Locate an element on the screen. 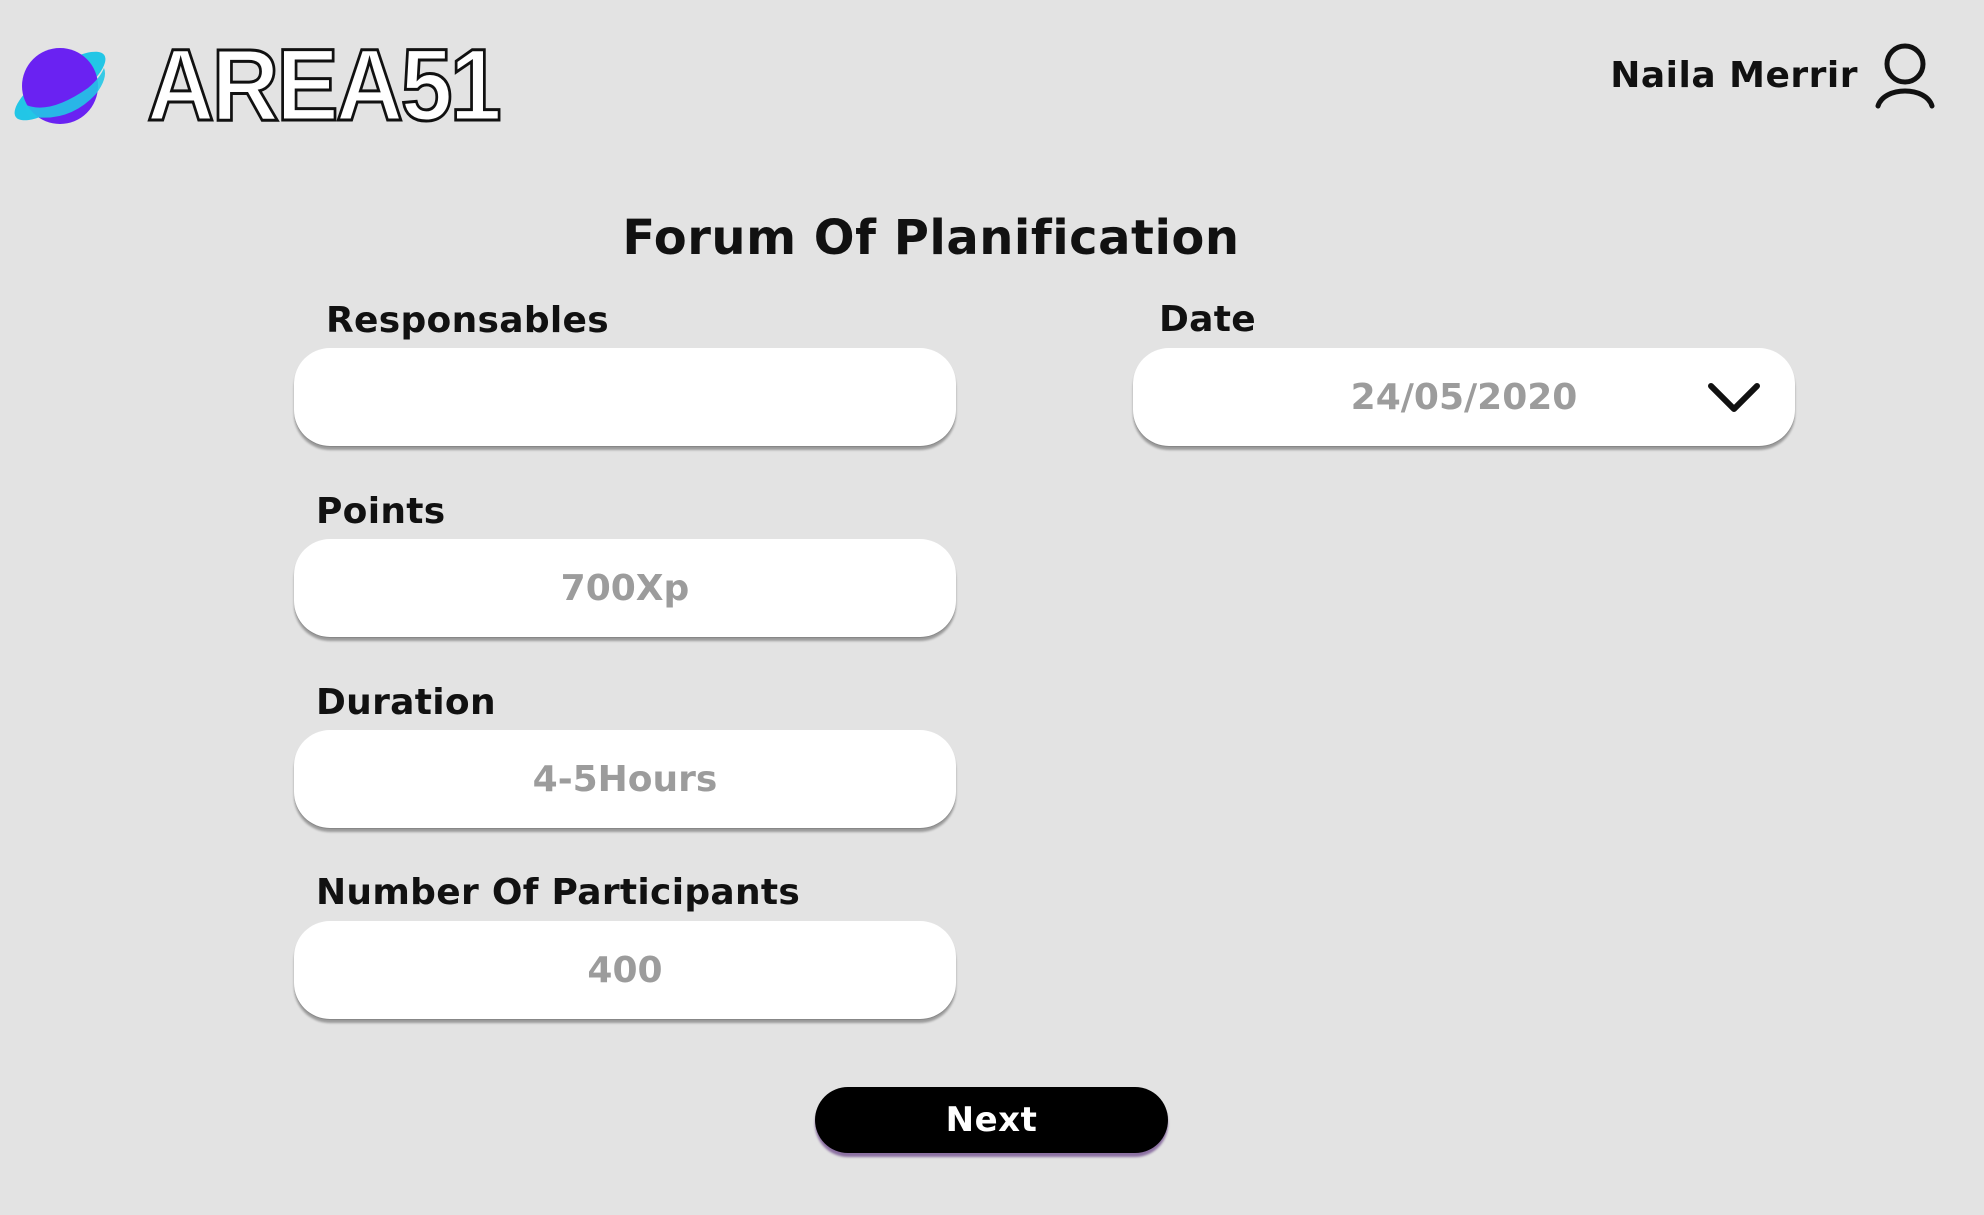 The image size is (1984, 1215). date-label: Date is located at coordinates (1208, 319).